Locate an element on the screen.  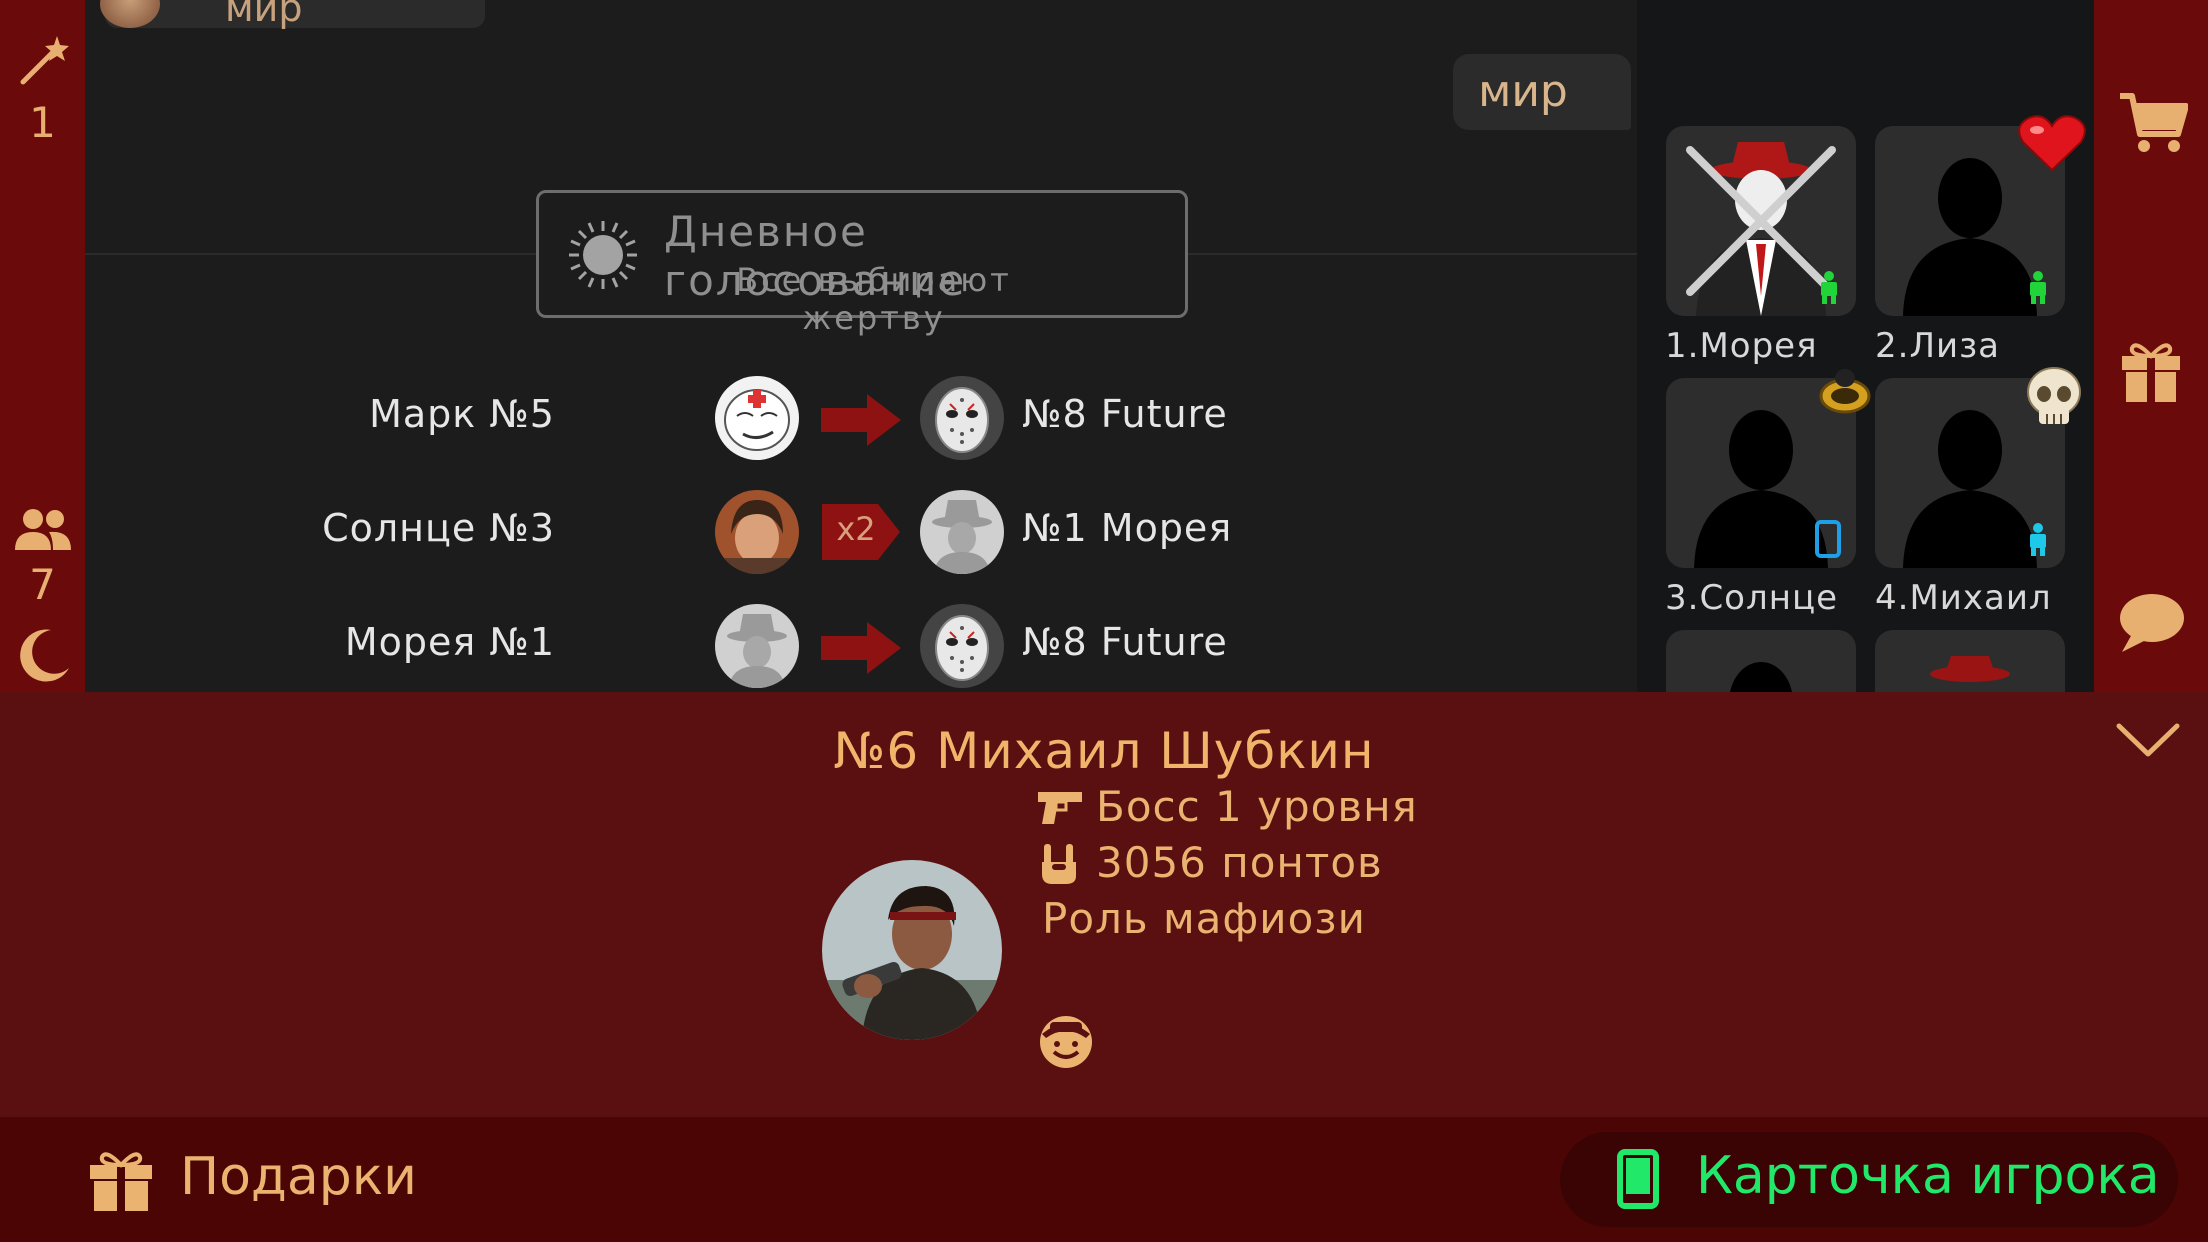
player-card-button: Карточка игрока is located at coordinates (1869, 1179).